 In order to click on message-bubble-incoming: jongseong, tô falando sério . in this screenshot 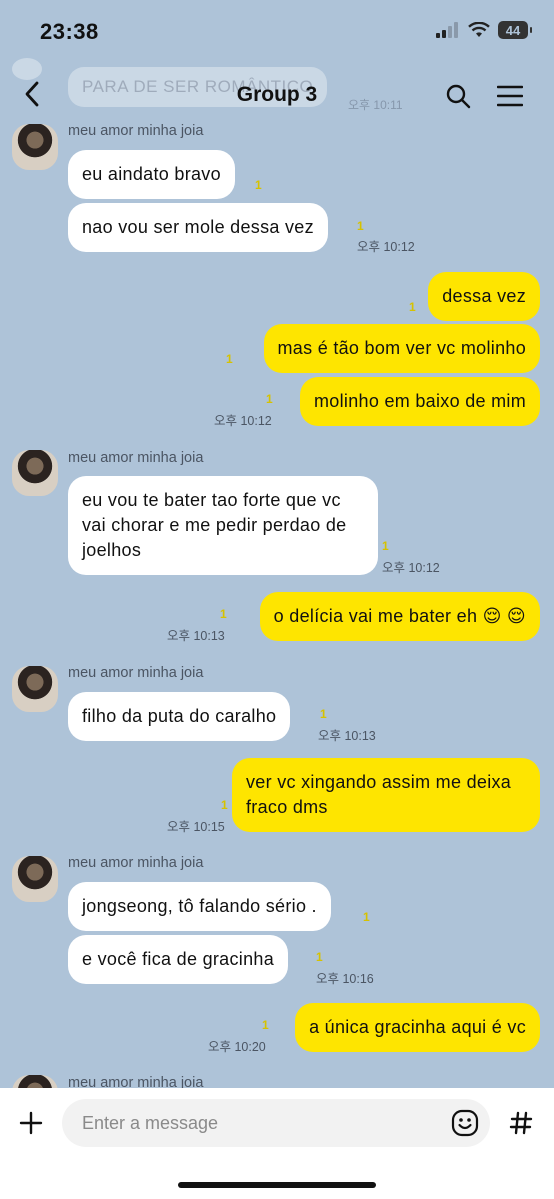, I will do `click(199, 906)`.